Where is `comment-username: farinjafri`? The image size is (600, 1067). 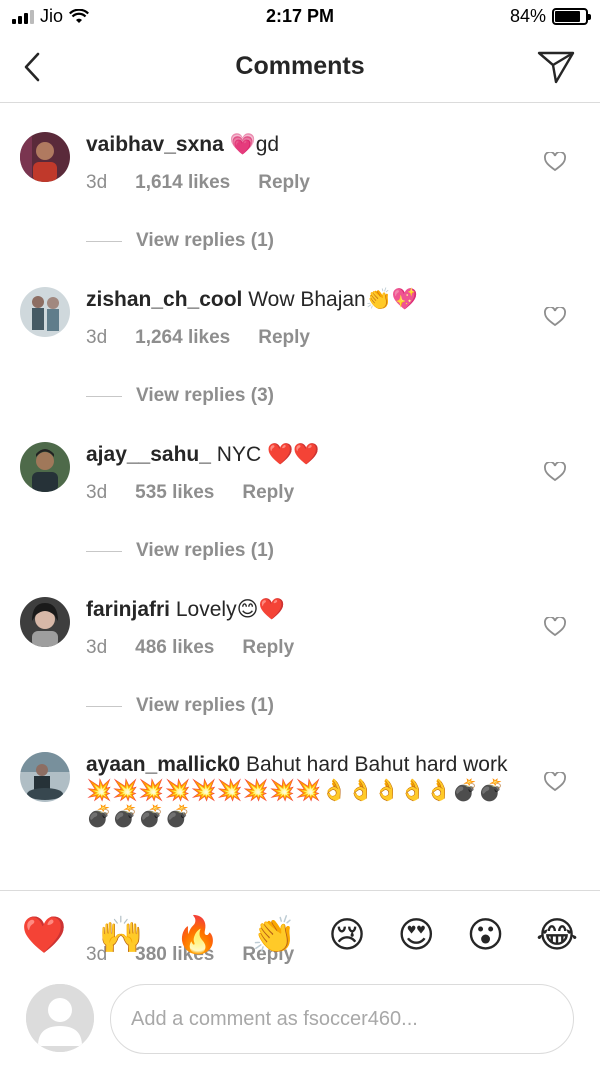
comment-username: farinjafri is located at coordinates (128, 609).